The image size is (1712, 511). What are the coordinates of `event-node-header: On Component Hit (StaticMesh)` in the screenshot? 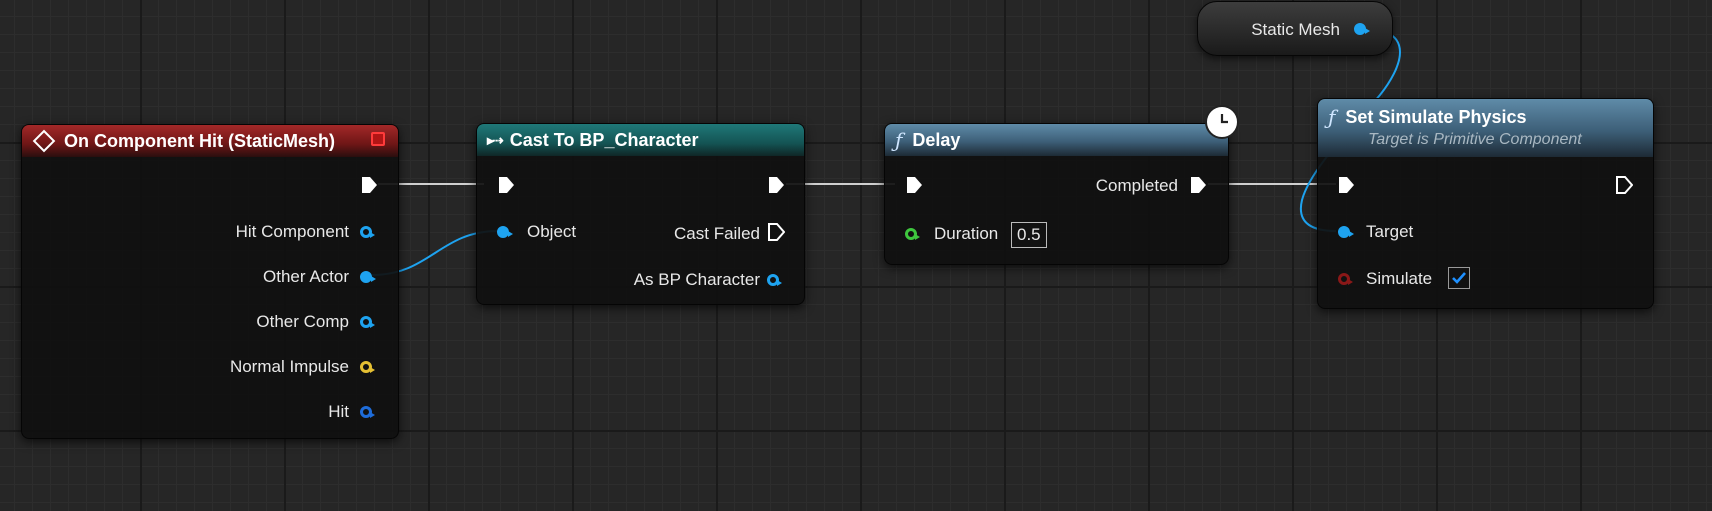 It's located at (210, 141).